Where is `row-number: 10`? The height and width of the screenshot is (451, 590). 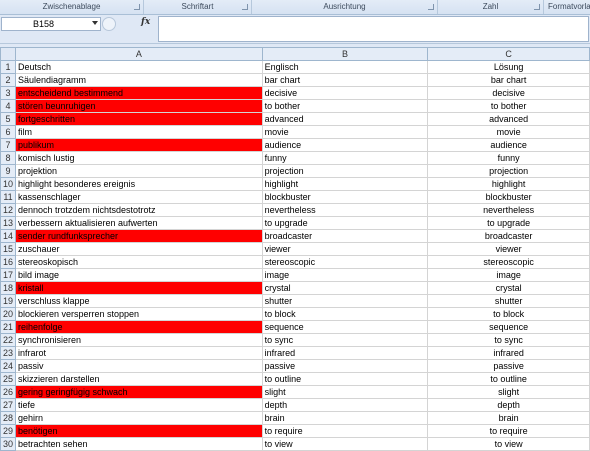 row-number: 10 is located at coordinates (8, 184).